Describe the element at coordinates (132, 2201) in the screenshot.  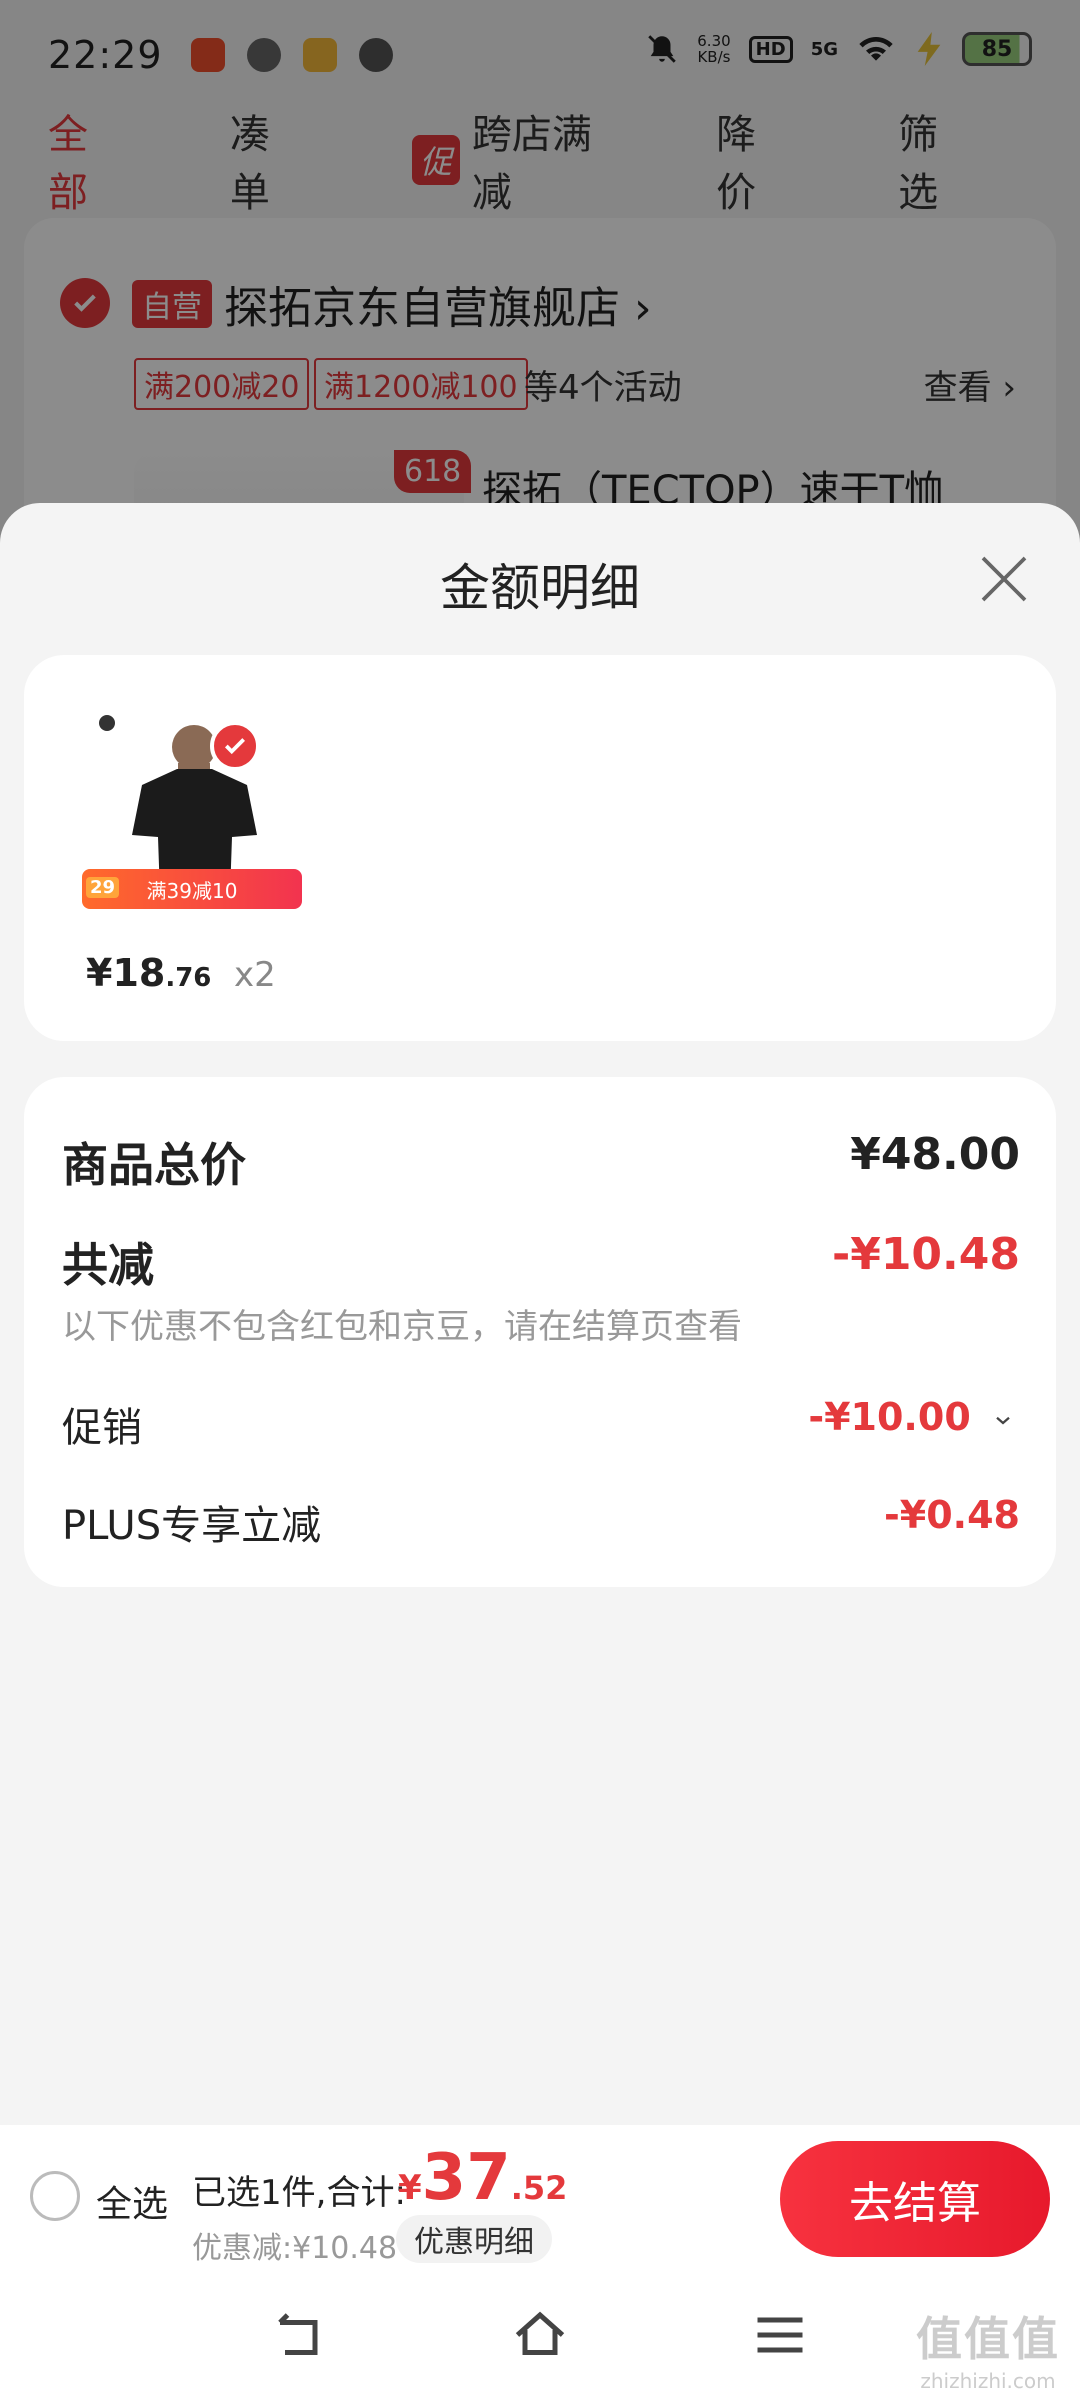
I see `select-all-label: 全选` at that location.